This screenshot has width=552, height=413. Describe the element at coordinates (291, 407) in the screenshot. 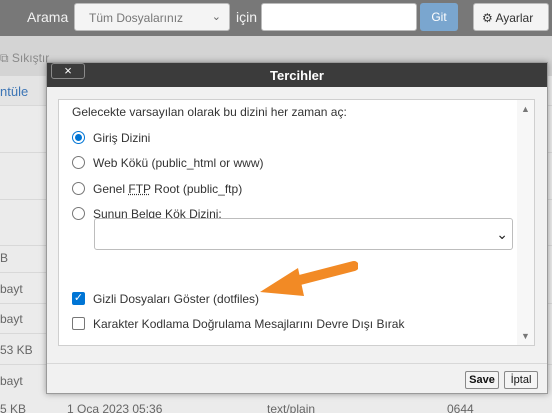

I see `file-type: text/plain` at that location.